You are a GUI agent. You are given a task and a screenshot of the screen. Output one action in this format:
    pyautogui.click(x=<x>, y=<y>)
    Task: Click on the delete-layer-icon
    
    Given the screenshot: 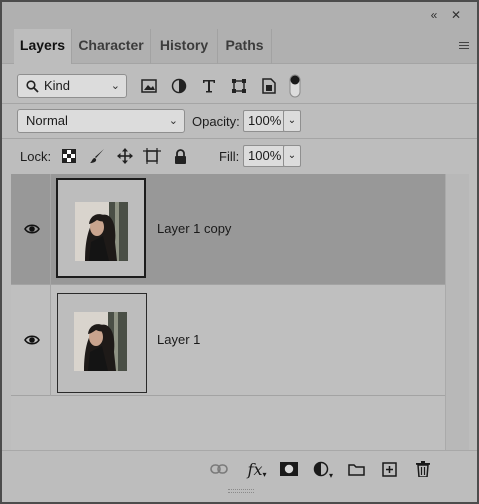 What is the action you would take?
    pyautogui.click(x=423, y=469)
    